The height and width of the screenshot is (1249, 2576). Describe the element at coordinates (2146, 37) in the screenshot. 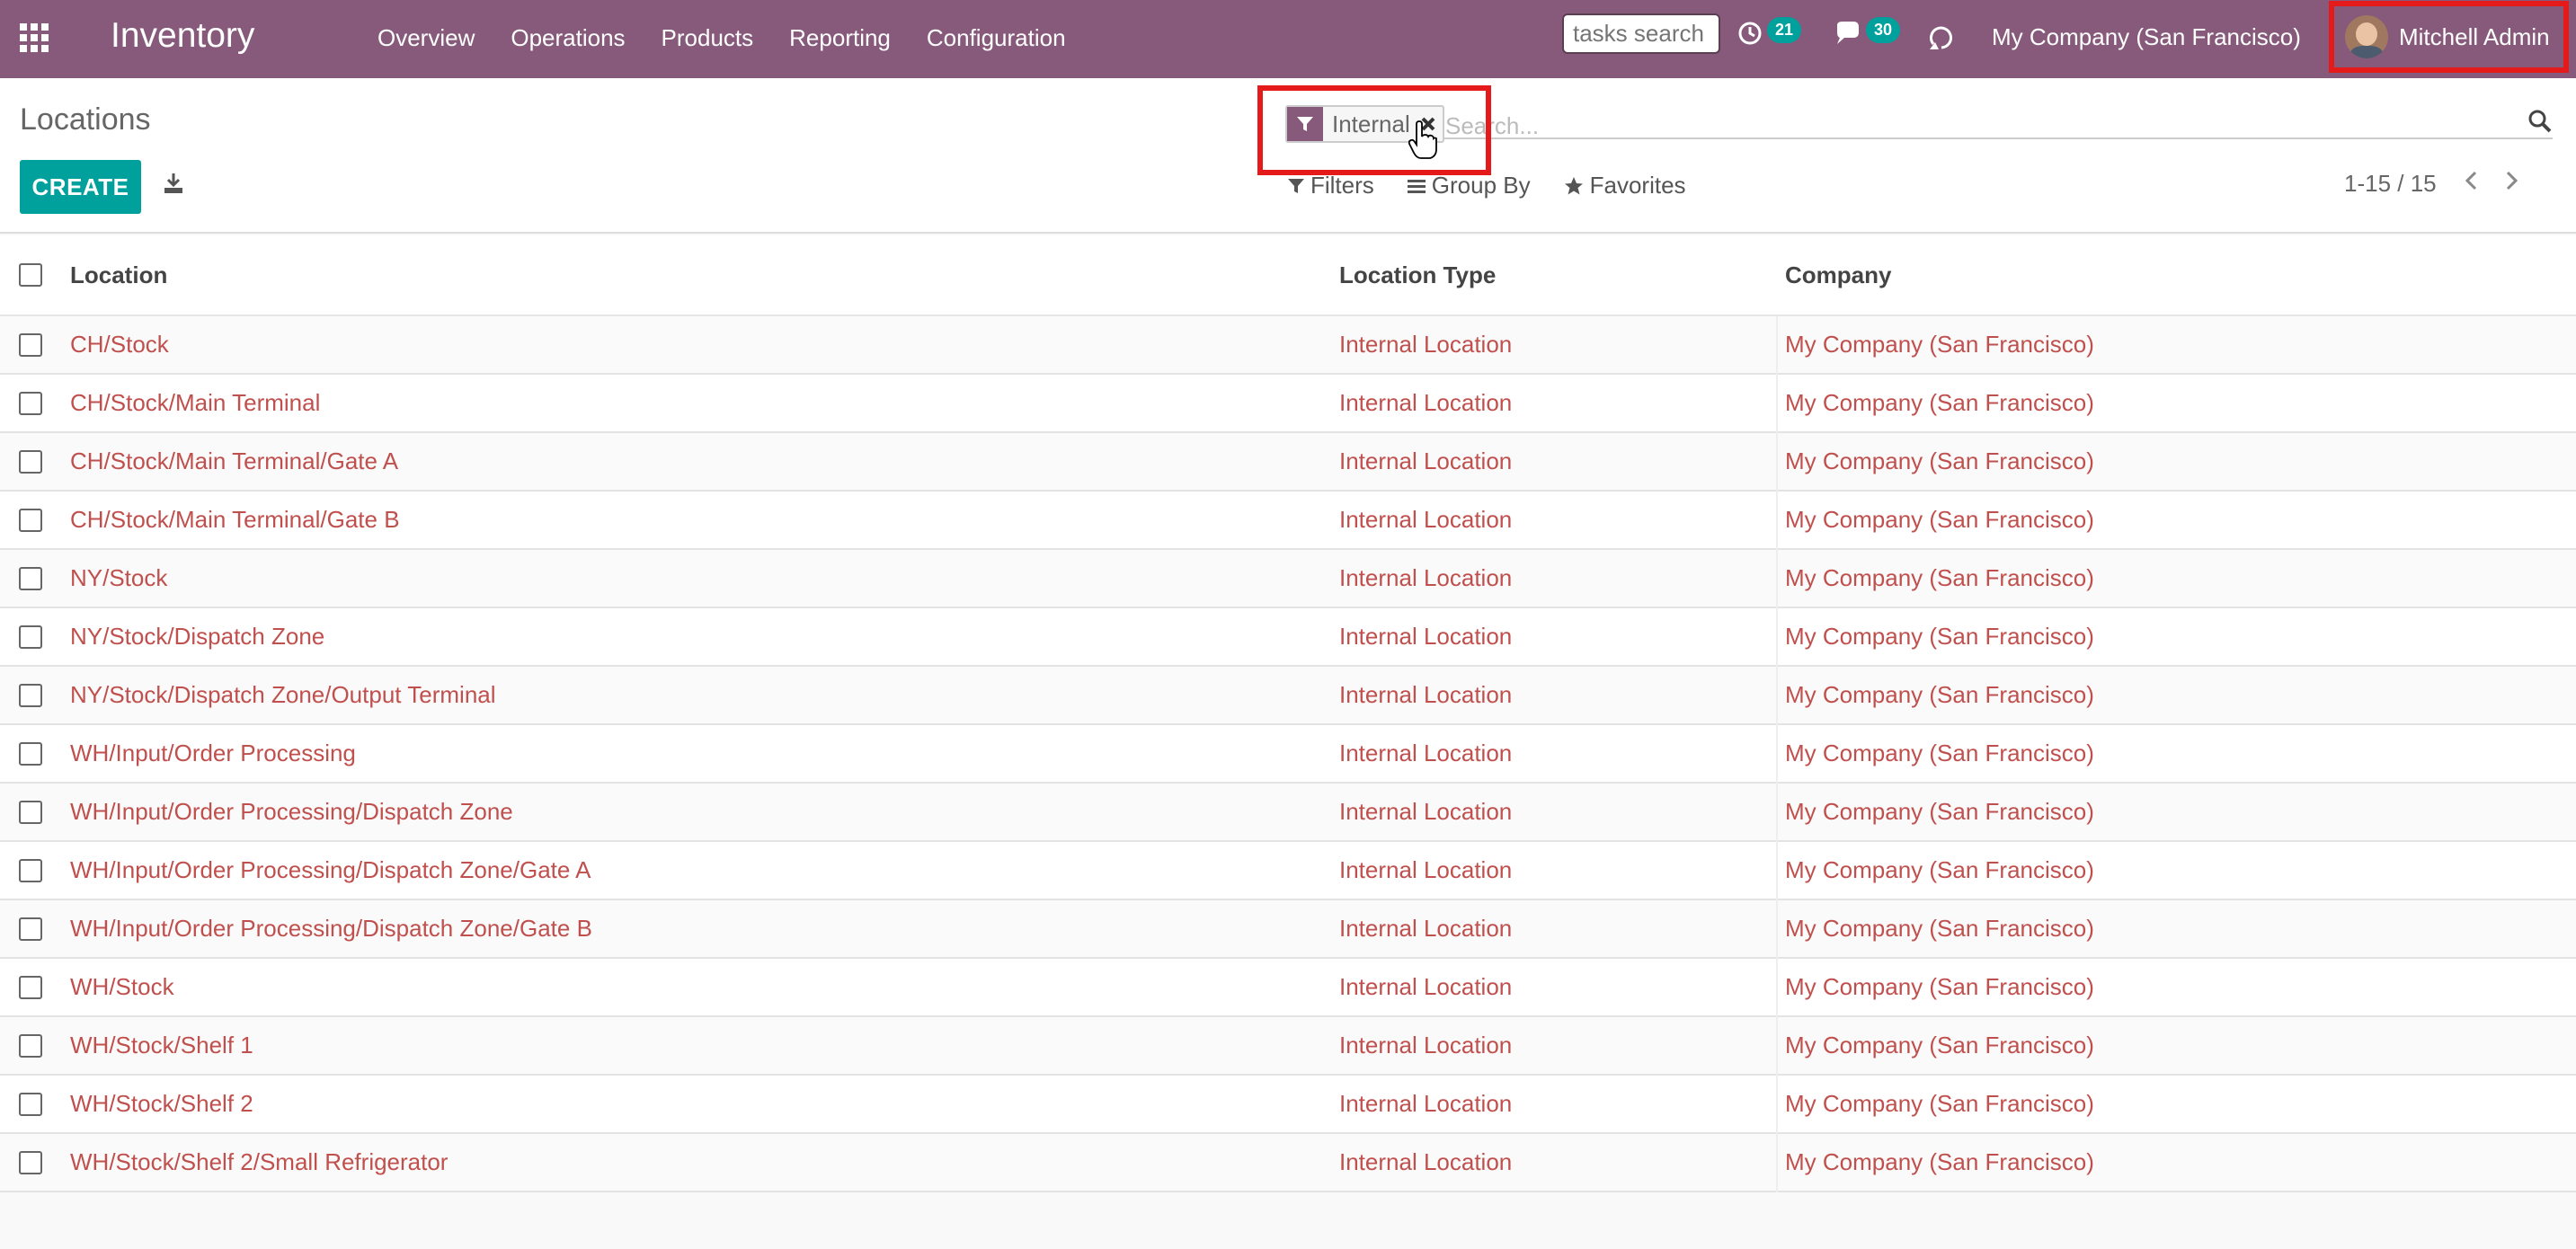

I see `company-switcher: My Company (San Francisco)` at that location.